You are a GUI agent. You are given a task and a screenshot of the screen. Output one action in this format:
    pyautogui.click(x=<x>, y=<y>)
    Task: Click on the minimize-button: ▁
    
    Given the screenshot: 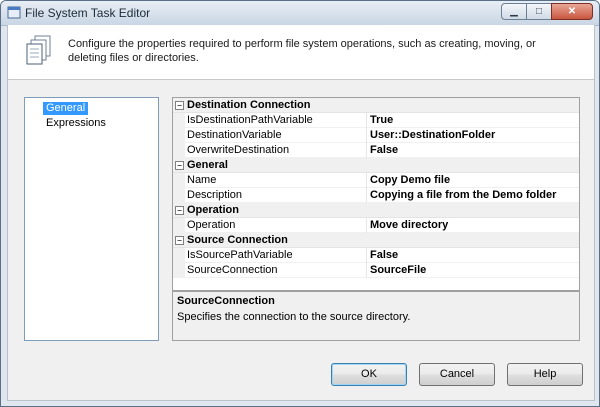 What is the action you would take?
    pyautogui.click(x=514, y=11)
    